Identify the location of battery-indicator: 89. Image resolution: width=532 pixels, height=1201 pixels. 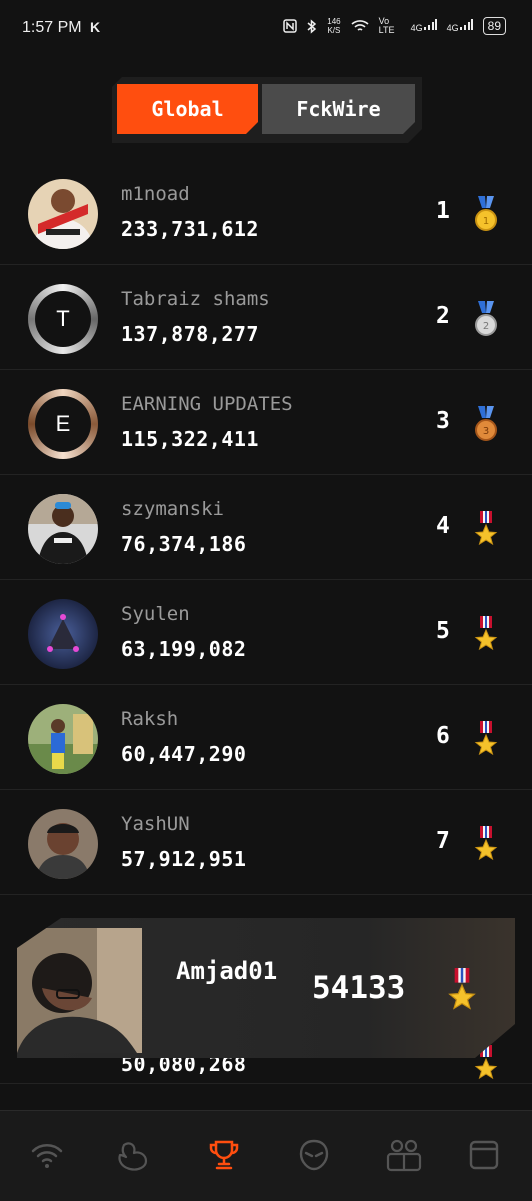
(494, 26).